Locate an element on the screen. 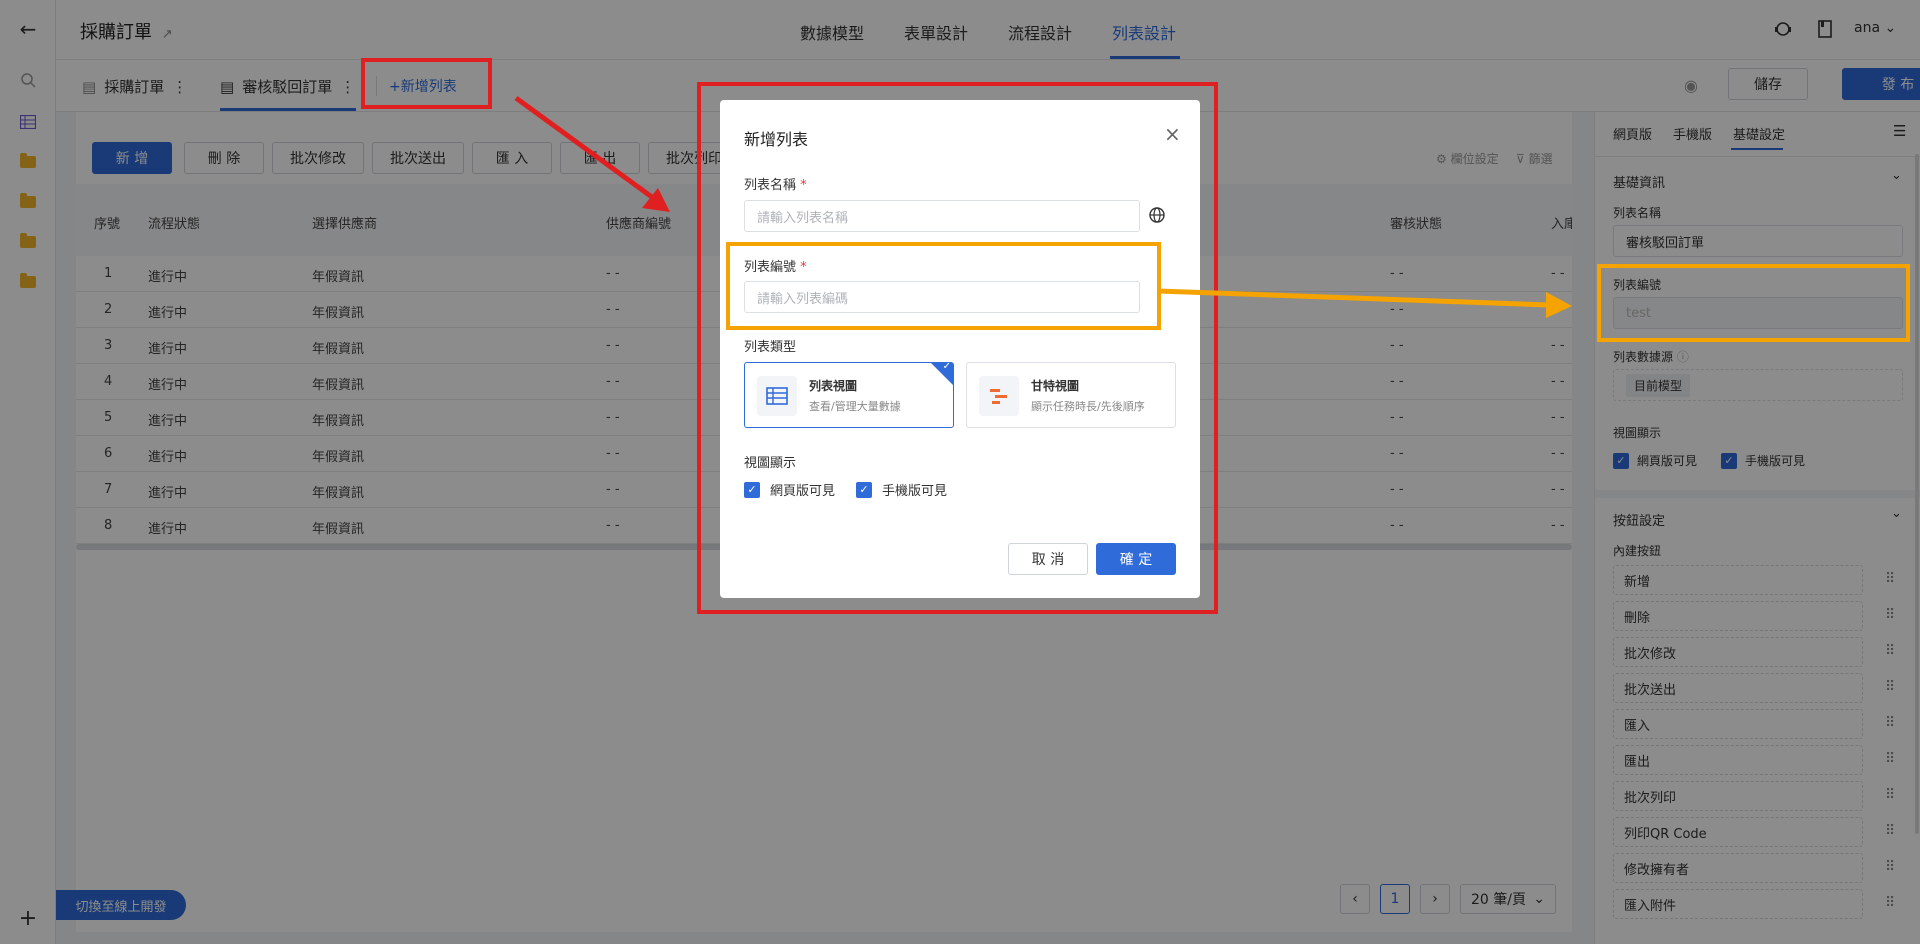 This screenshot has height=944, width=1920. orange-arrow-line is located at coordinates (1353, 298).